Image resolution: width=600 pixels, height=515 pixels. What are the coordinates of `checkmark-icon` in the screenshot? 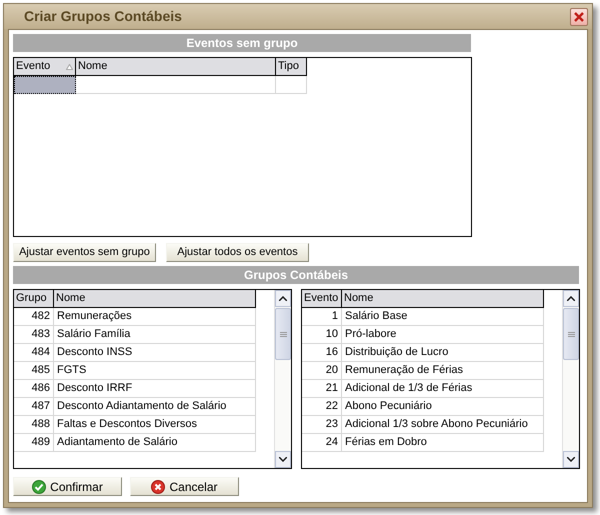 It's located at (39, 487).